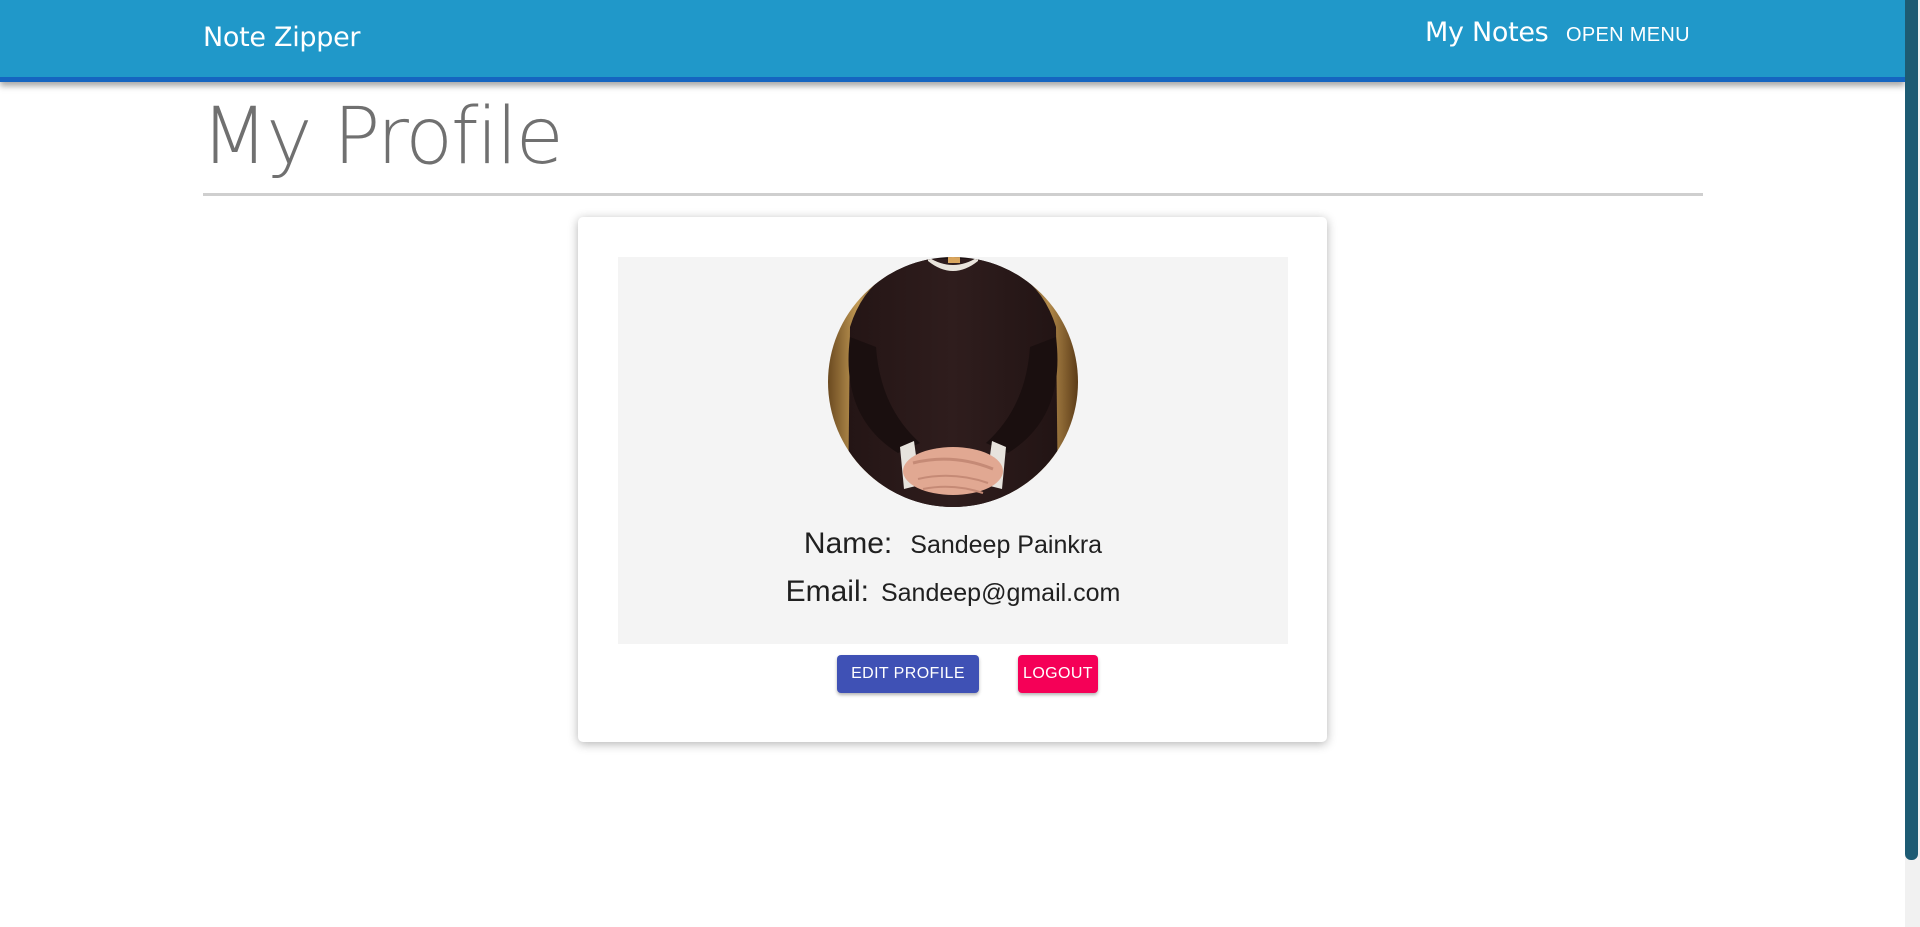 This screenshot has width=1920, height=927. Describe the element at coordinates (953, 382) in the screenshot. I see `profile-avatar` at that location.